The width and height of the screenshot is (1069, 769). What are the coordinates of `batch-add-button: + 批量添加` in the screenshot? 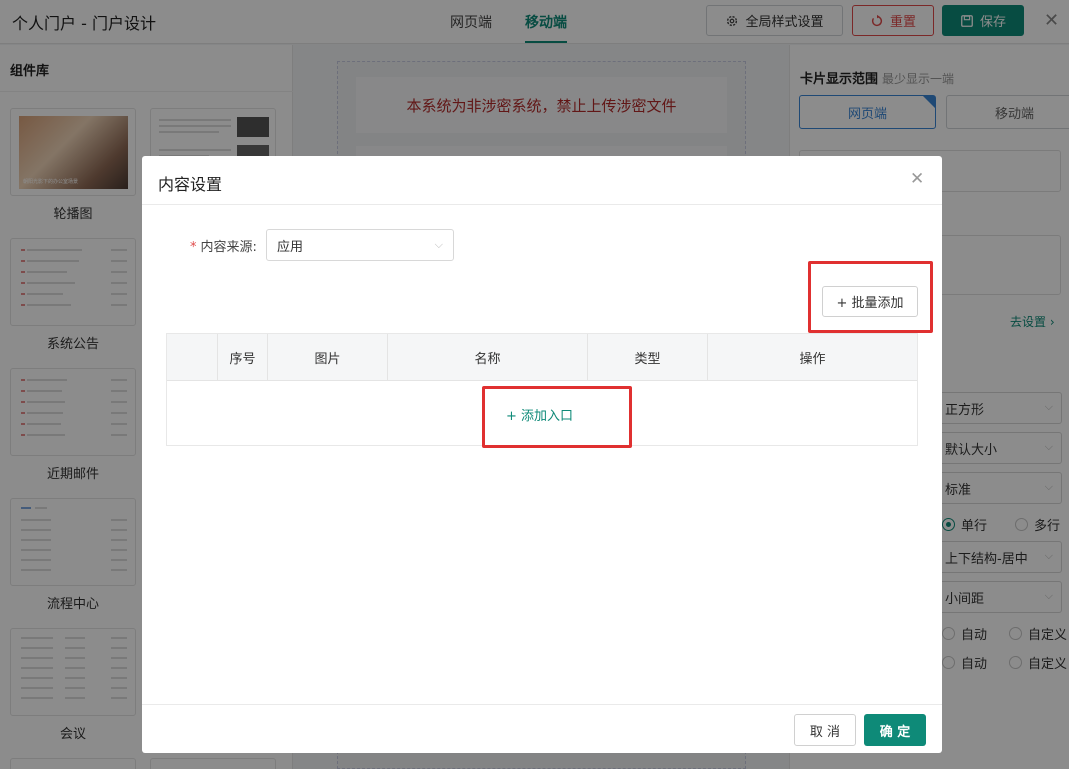 It's located at (870, 301).